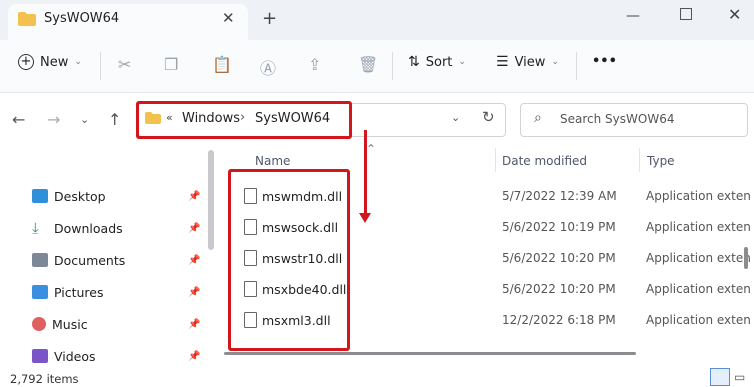  I want to click on sidebar-item-desktop: Desktop, so click(69, 196).